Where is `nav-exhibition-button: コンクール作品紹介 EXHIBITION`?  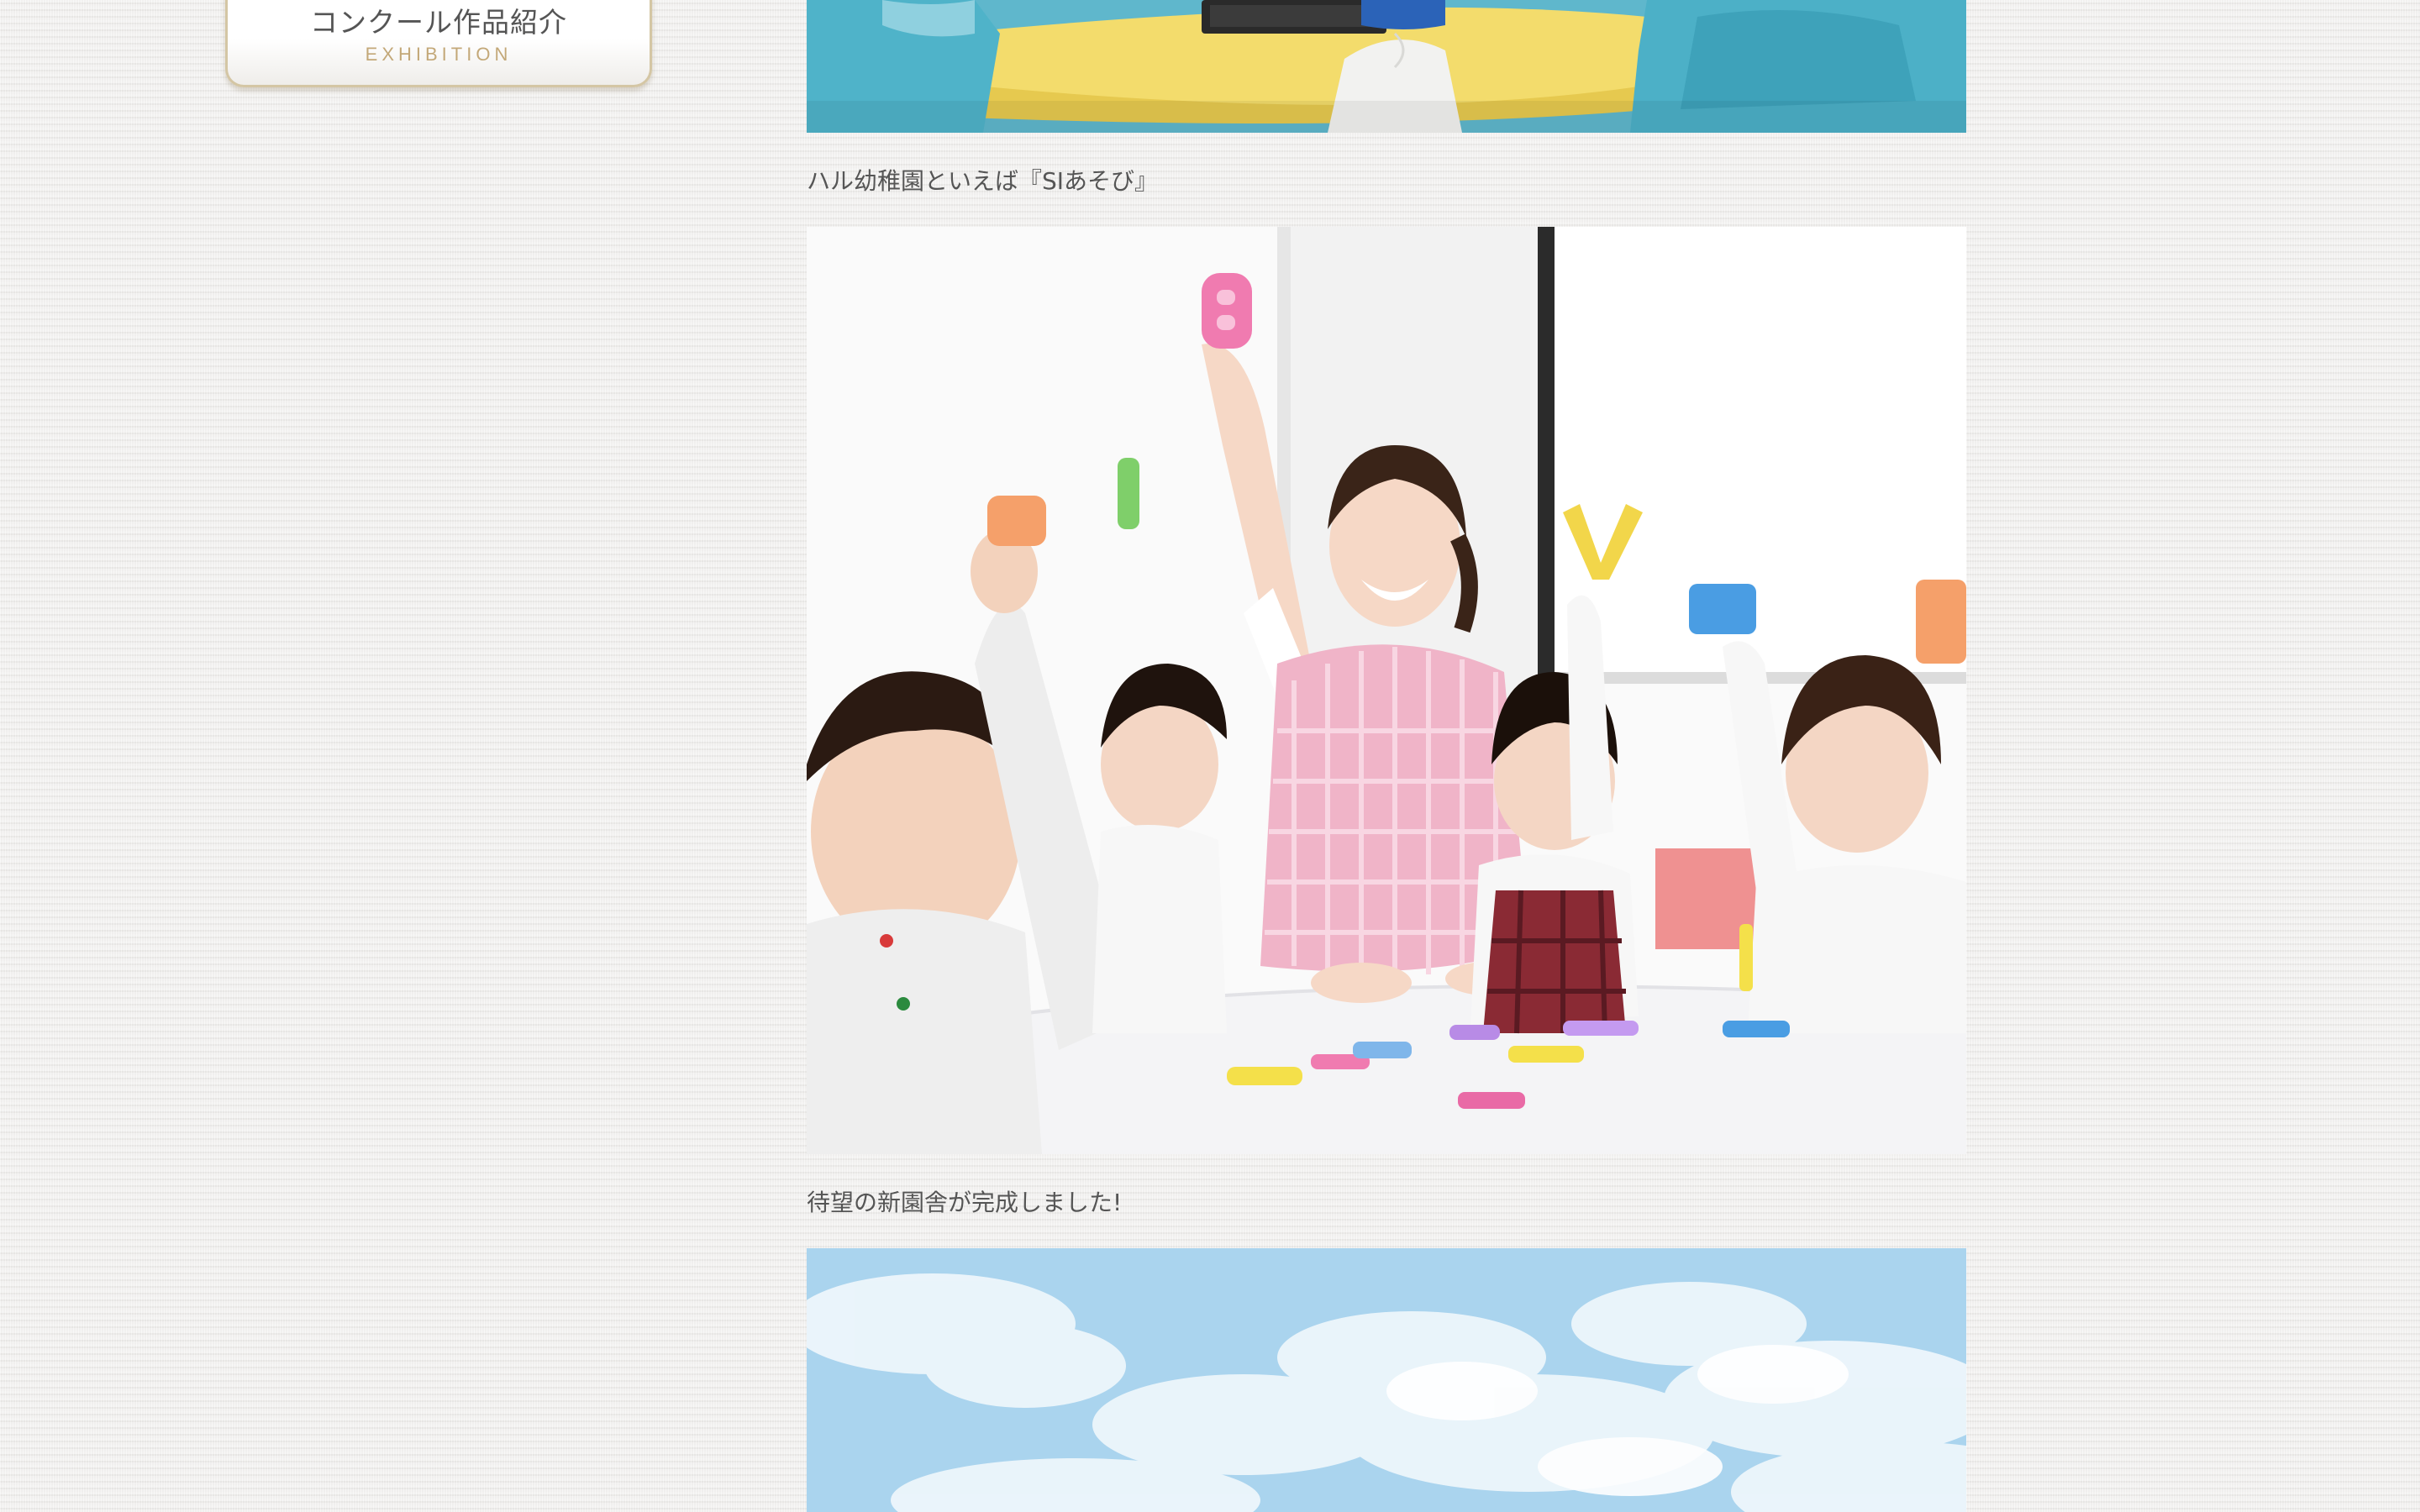 nav-exhibition-button: コンクール作品紹介 EXHIBITION is located at coordinates (438, 43).